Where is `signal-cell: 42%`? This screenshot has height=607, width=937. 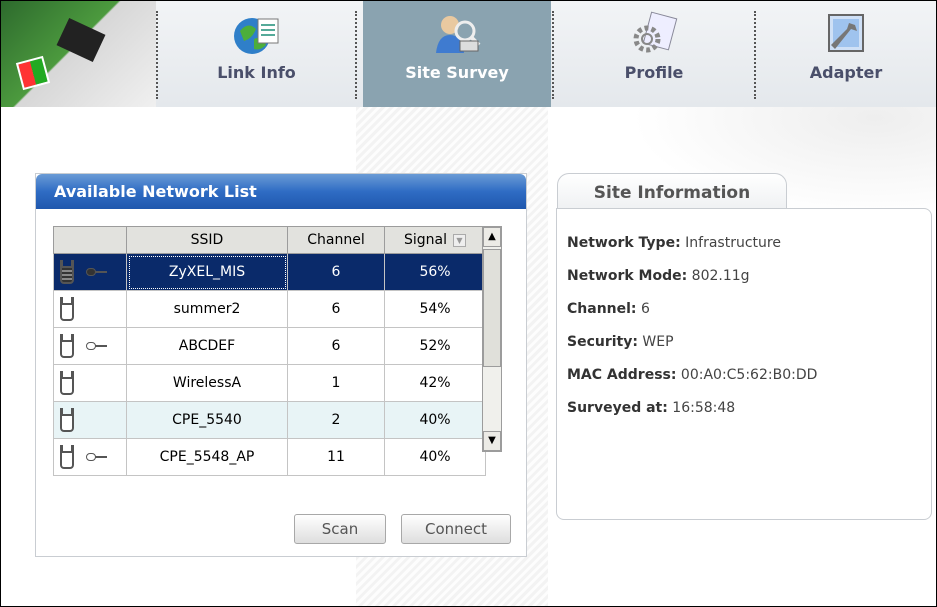 signal-cell: 42% is located at coordinates (435, 383).